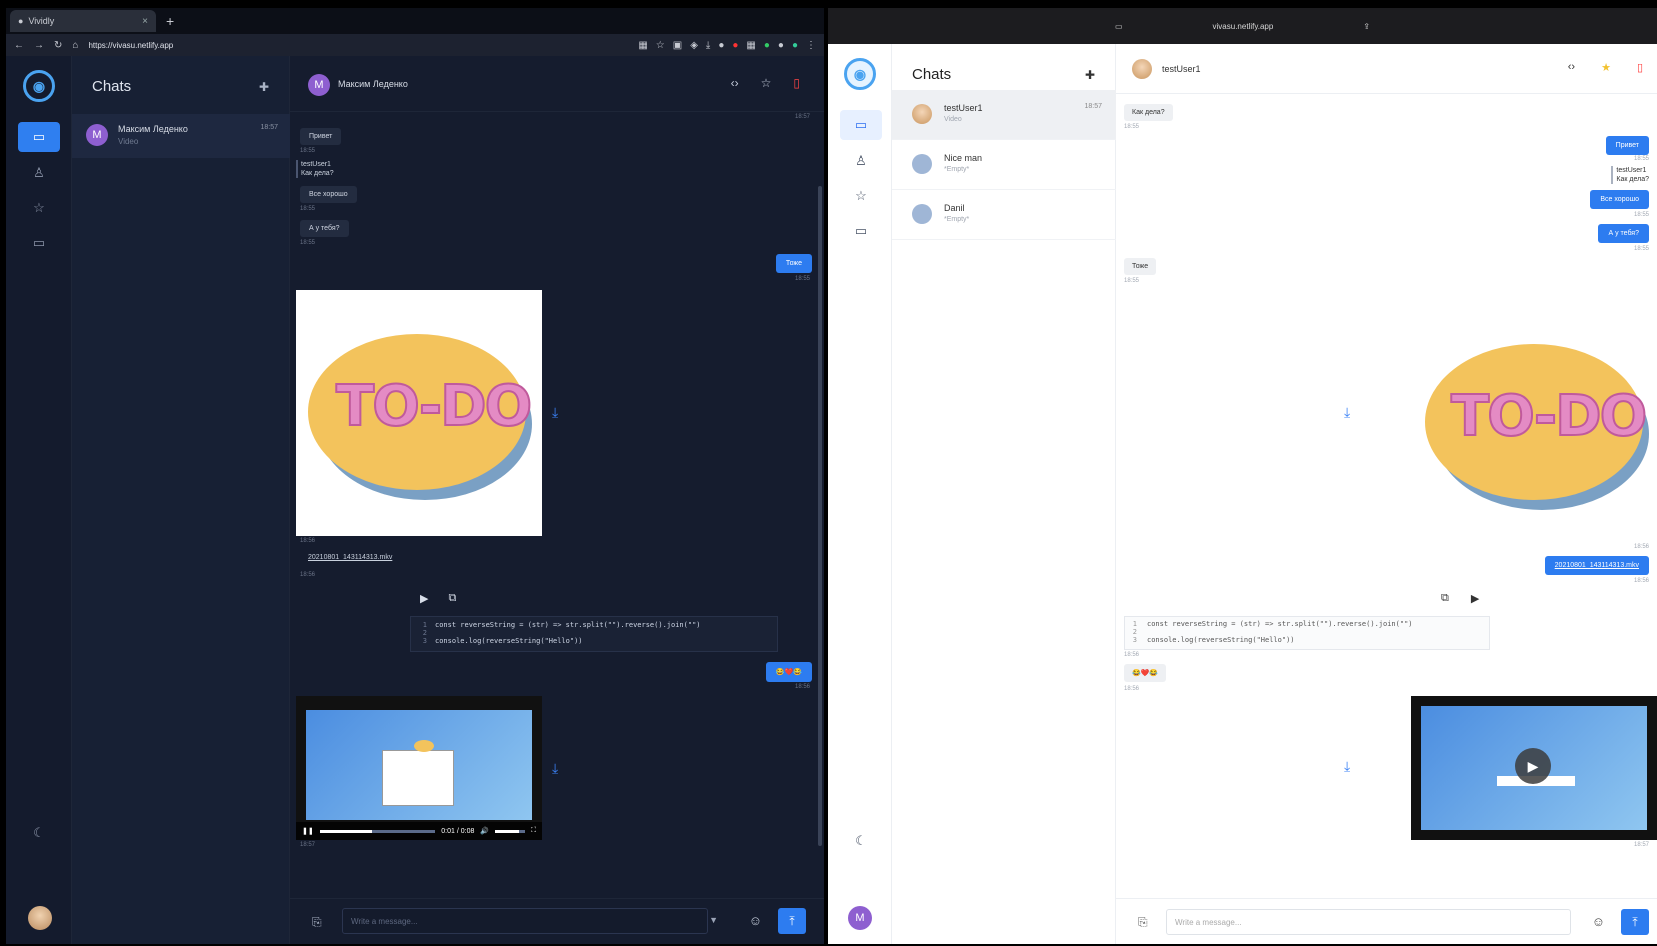 Image resolution: width=1657 pixels, height=946 pixels. Describe the element at coordinates (677, 45) in the screenshot. I see `extension-icon: ▣` at that location.